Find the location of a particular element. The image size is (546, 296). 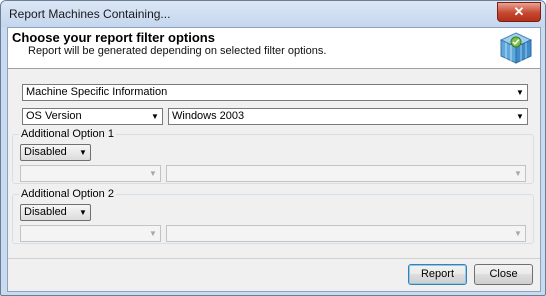

category-dropdown: Machine Specific Information ▼ is located at coordinates (275, 92).